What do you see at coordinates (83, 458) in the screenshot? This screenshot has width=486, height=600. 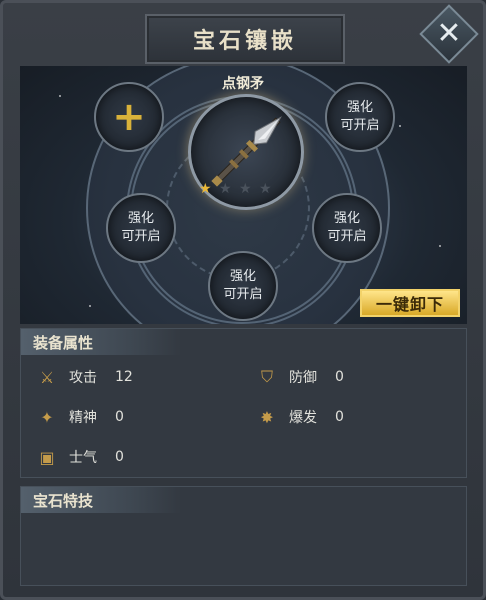 I see `stat-morale-label: 士气` at bounding box center [83, 458].